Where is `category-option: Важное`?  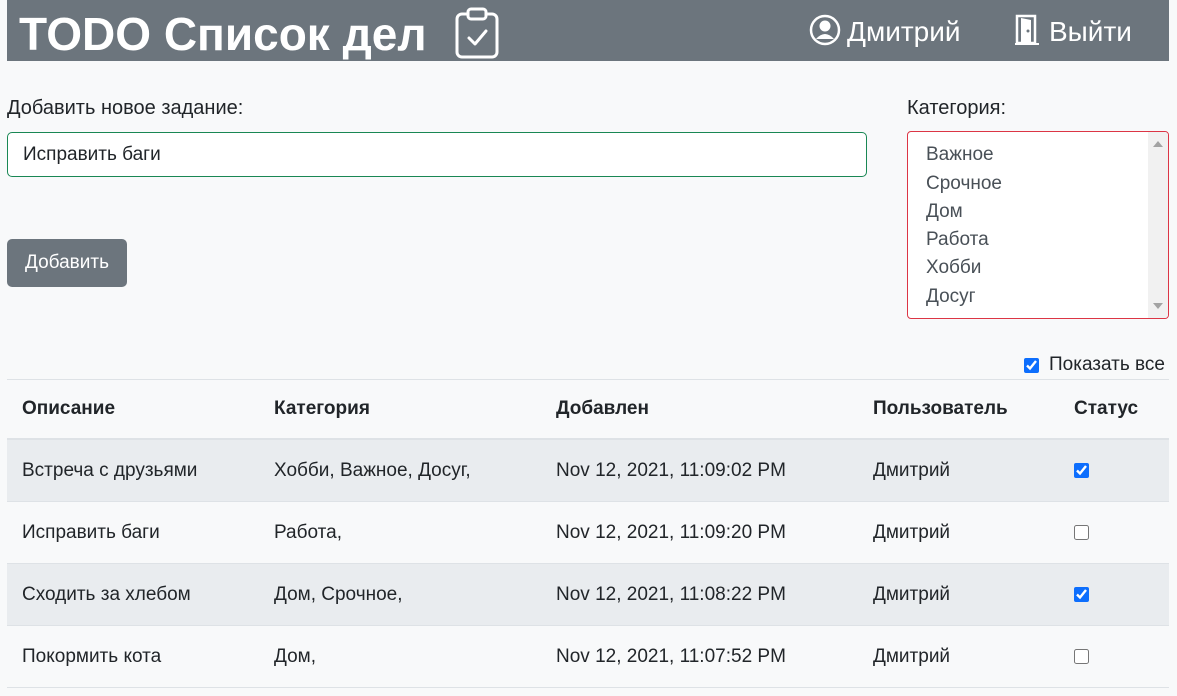 category-option: Важное is located at coordinates (960, 155).